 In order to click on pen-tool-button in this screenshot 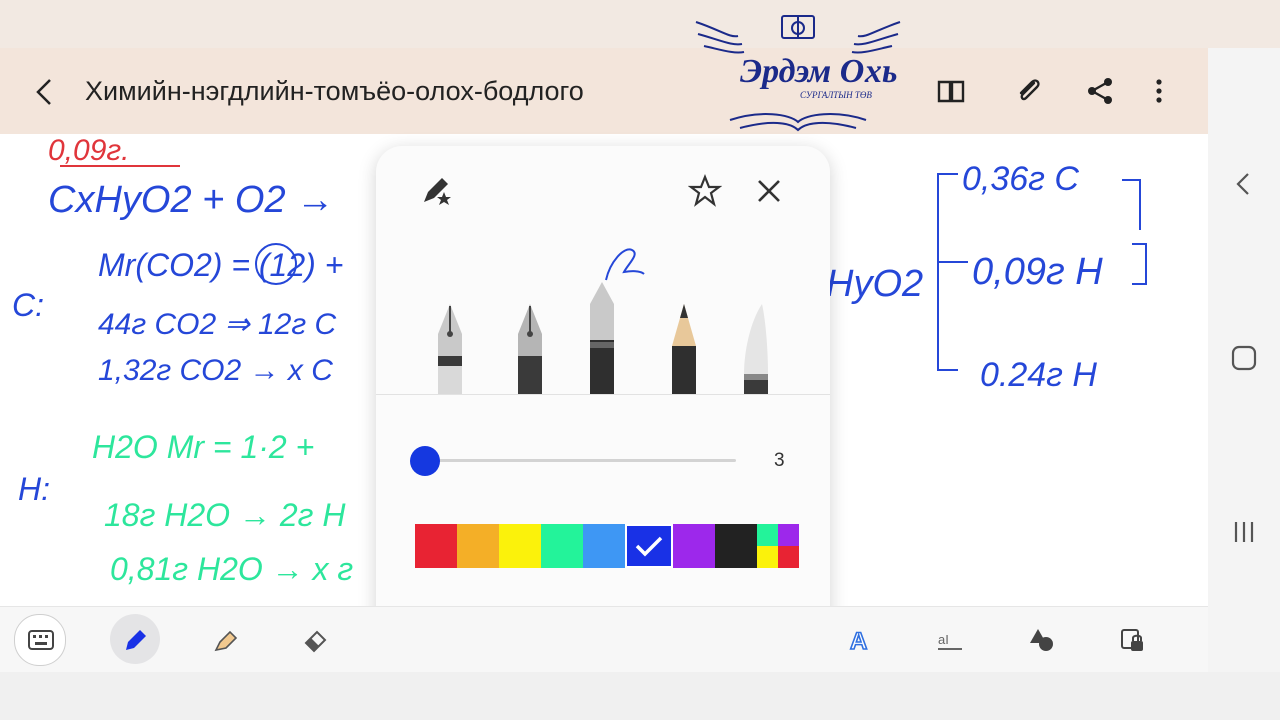, I will do `click(135, 639)`.